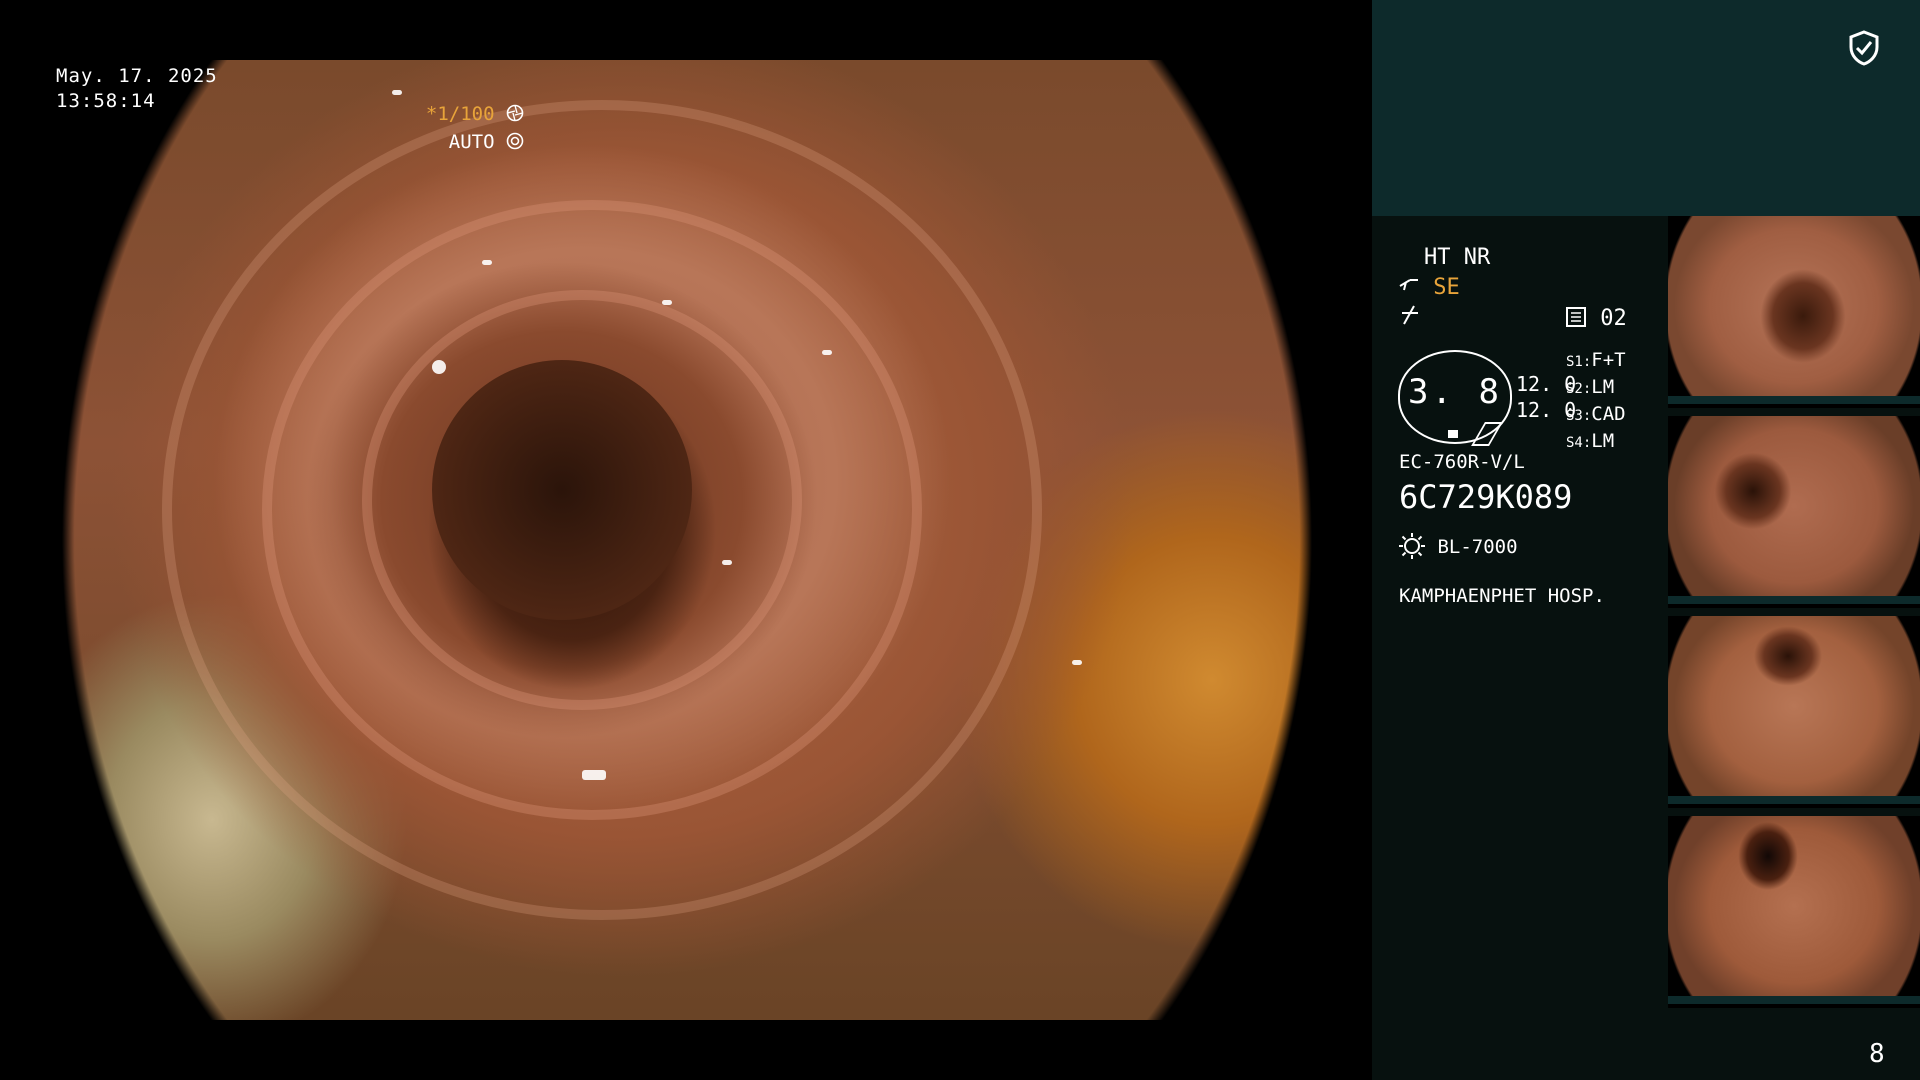 The width and height of the screenshot is (1920, 1080). What do you see at coordinates (137, 76) in the screenshot?
I see `date-label: May. 17. 2025` at bounding box center [137, 76].